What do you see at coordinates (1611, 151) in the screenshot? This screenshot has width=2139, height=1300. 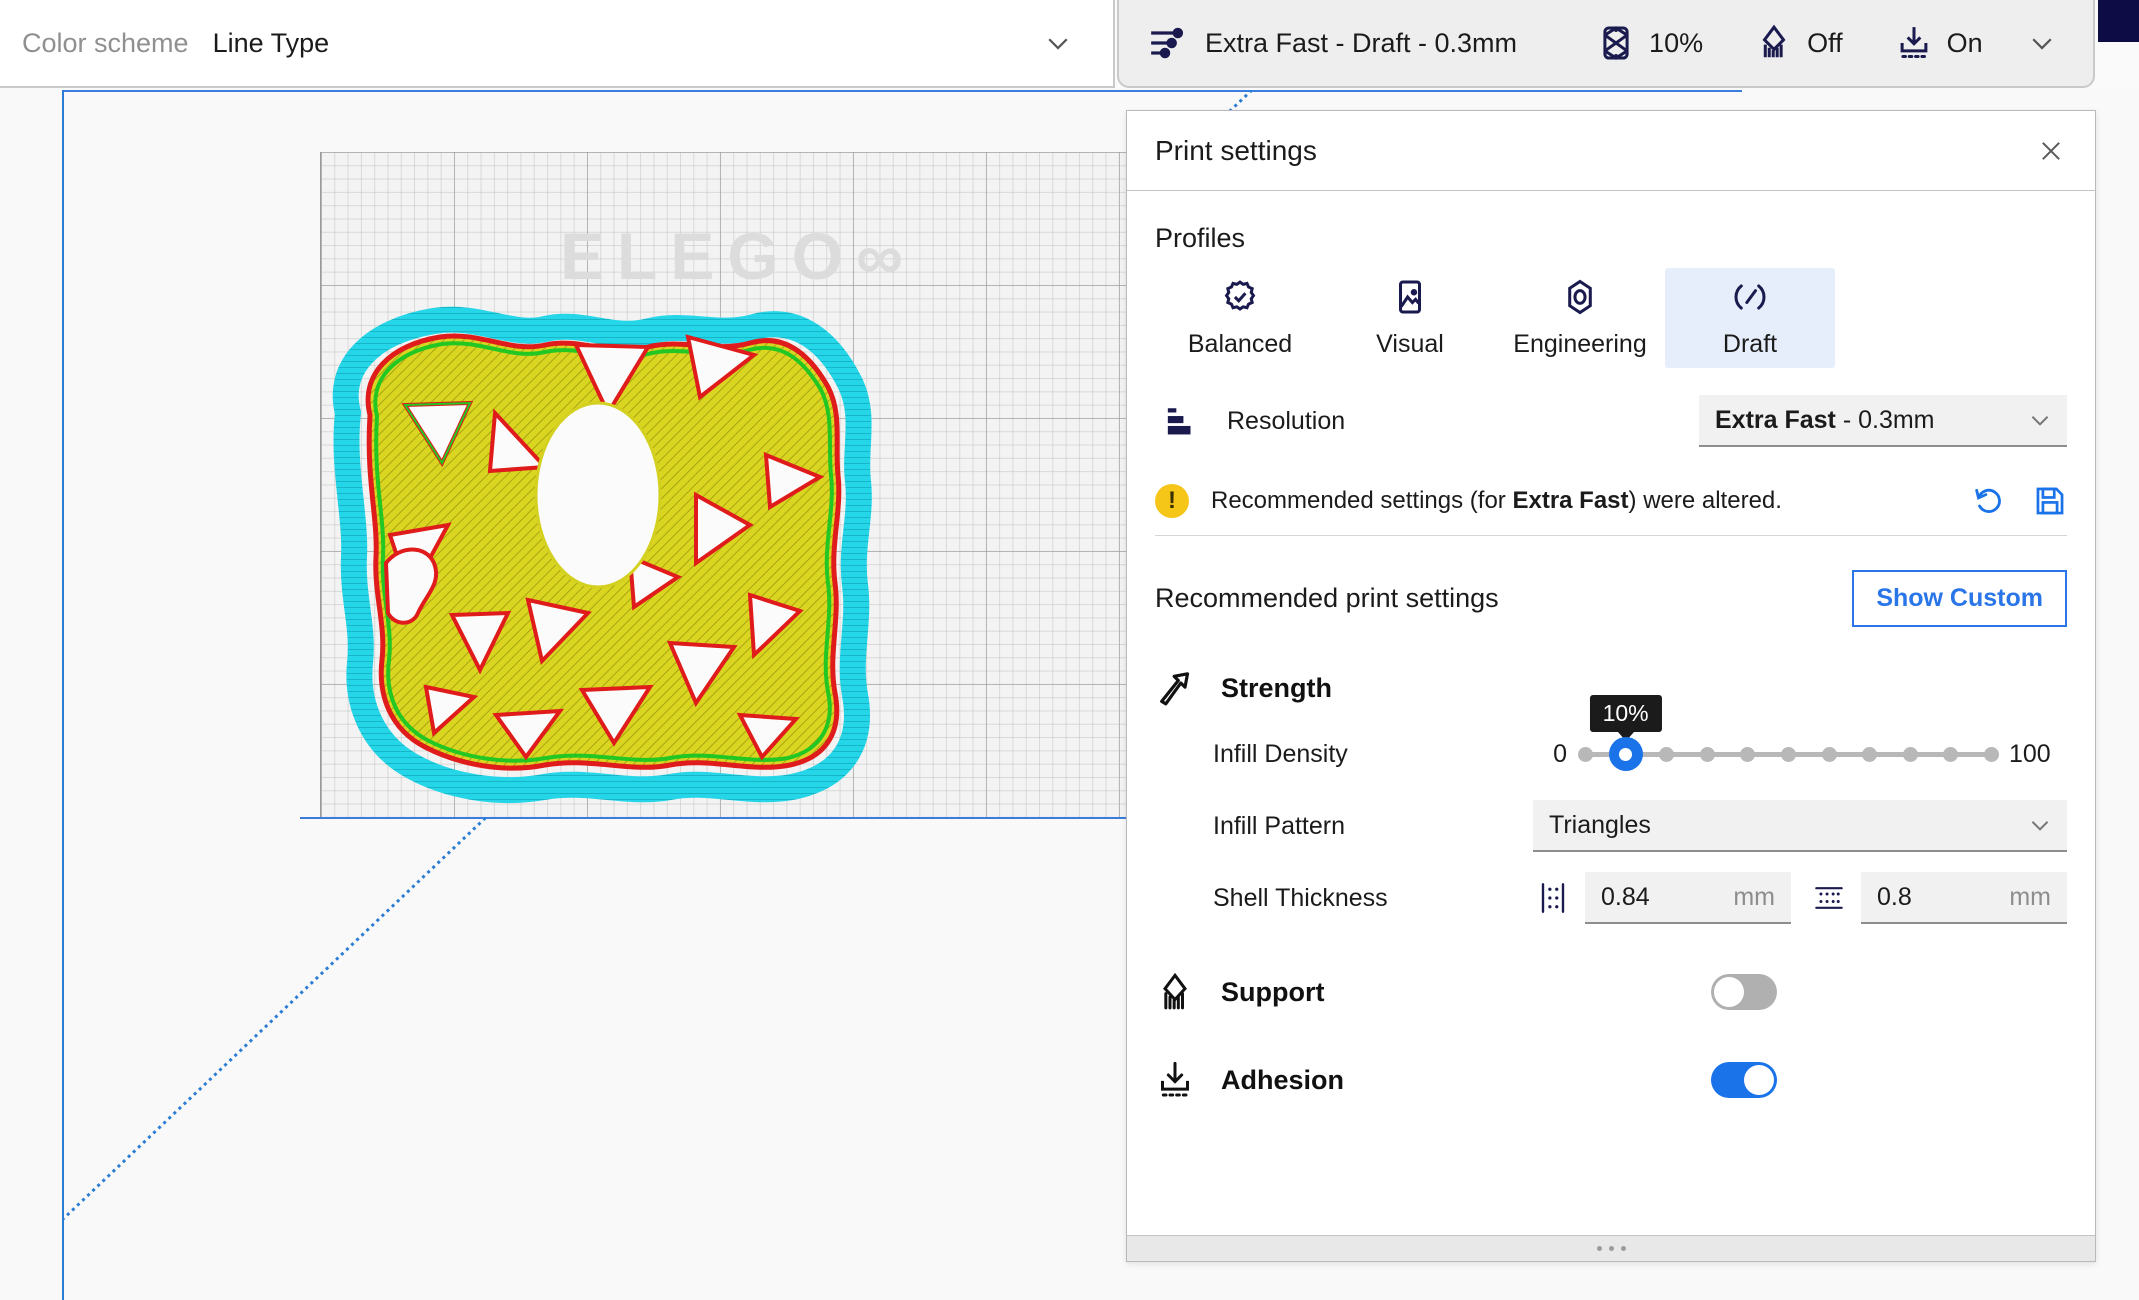 I see `print-settings-header: Print settings` at bounding box center [1611, 151].